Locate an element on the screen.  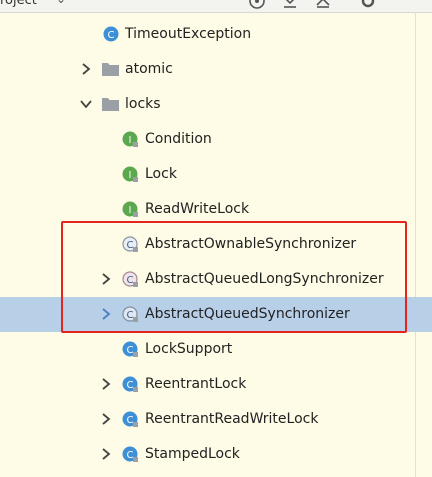
tree-item-label: Condition is located at coordinates (178, 139).